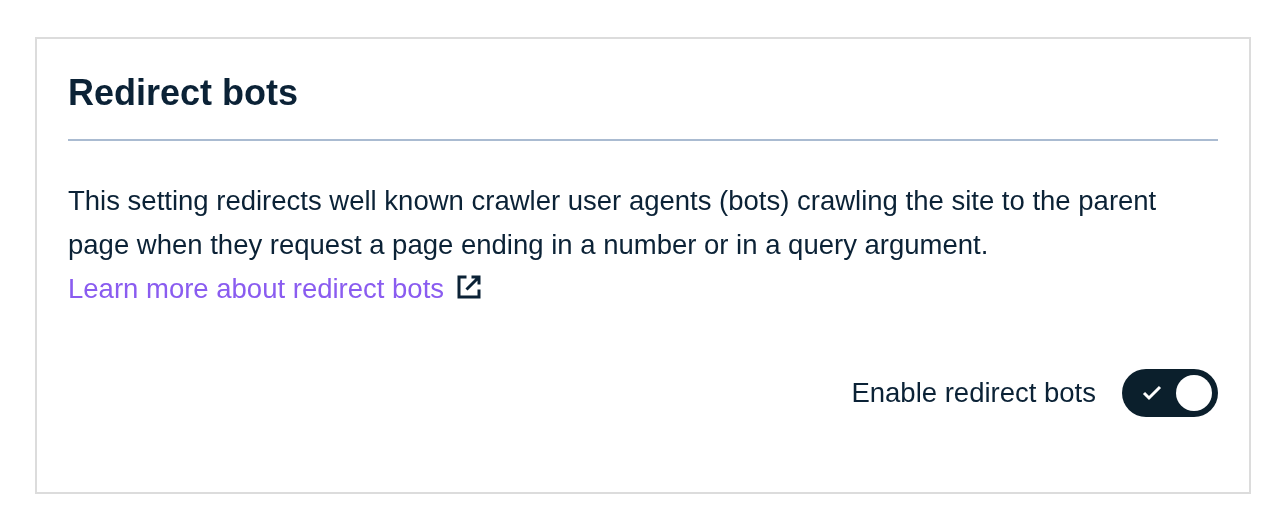  What do you see at coordinates (973, 393) in the screenshot?
I see `toggle-label: Enable redirect bots` at bounding box center [973, 393].